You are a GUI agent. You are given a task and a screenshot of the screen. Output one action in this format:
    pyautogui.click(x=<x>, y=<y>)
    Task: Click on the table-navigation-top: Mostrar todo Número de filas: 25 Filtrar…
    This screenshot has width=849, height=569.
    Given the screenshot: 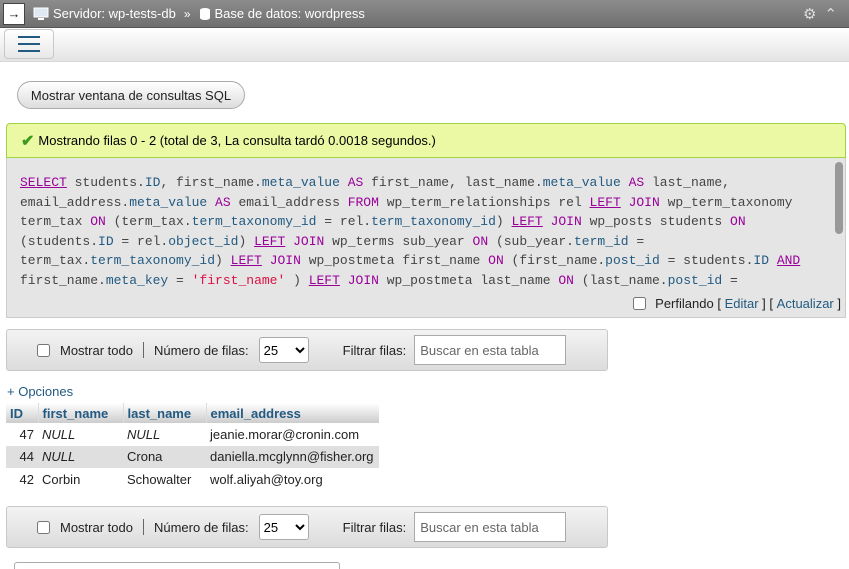 What is the action you would take?
    pyautogui.click(x=307, y=350)
    